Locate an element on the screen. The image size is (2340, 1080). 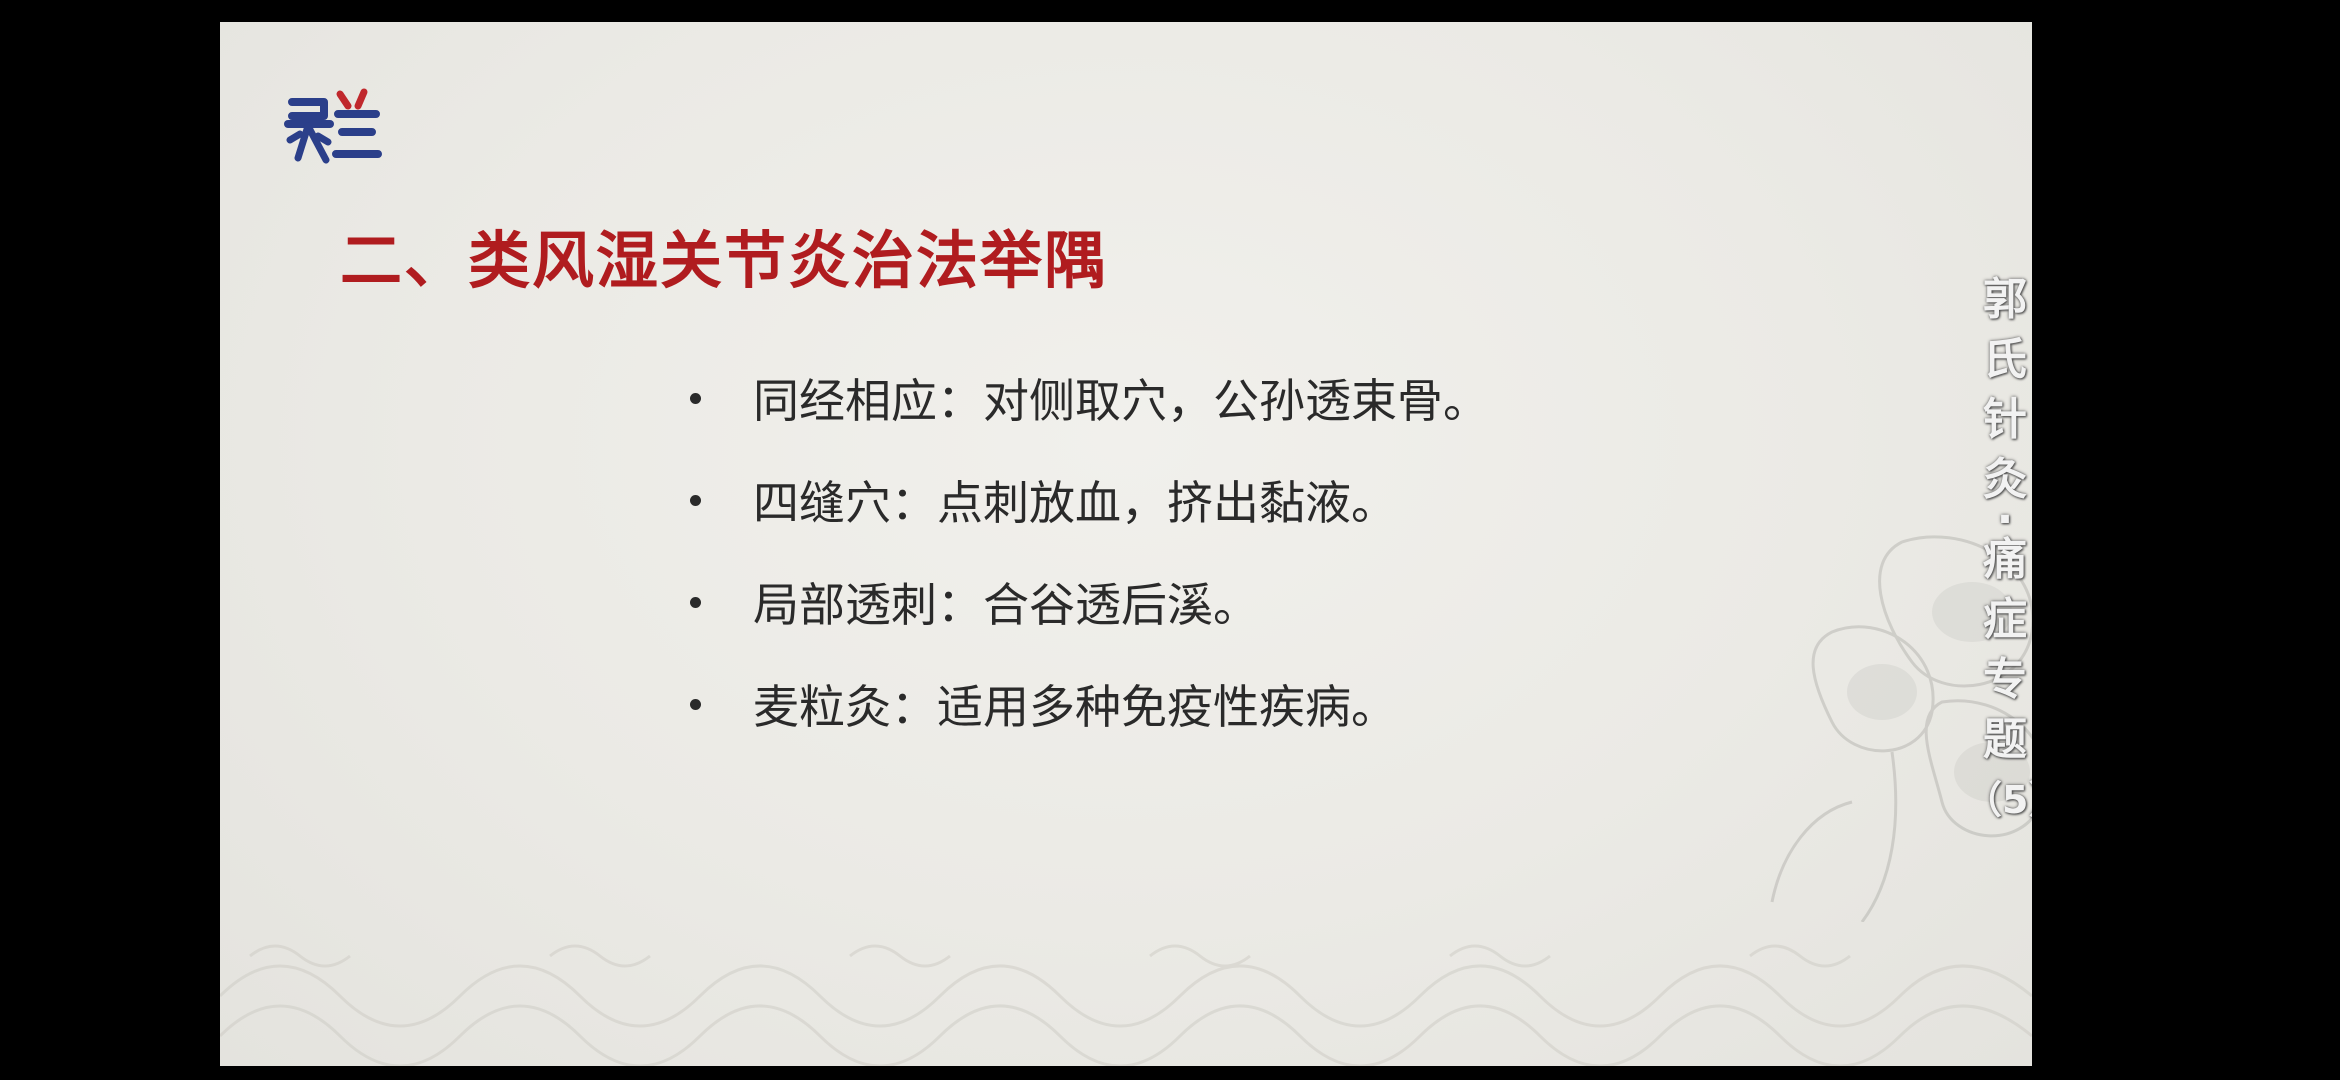
bullet-text: 局部透刺：合谷透后溪。 is located at coordinates (1006, 605).